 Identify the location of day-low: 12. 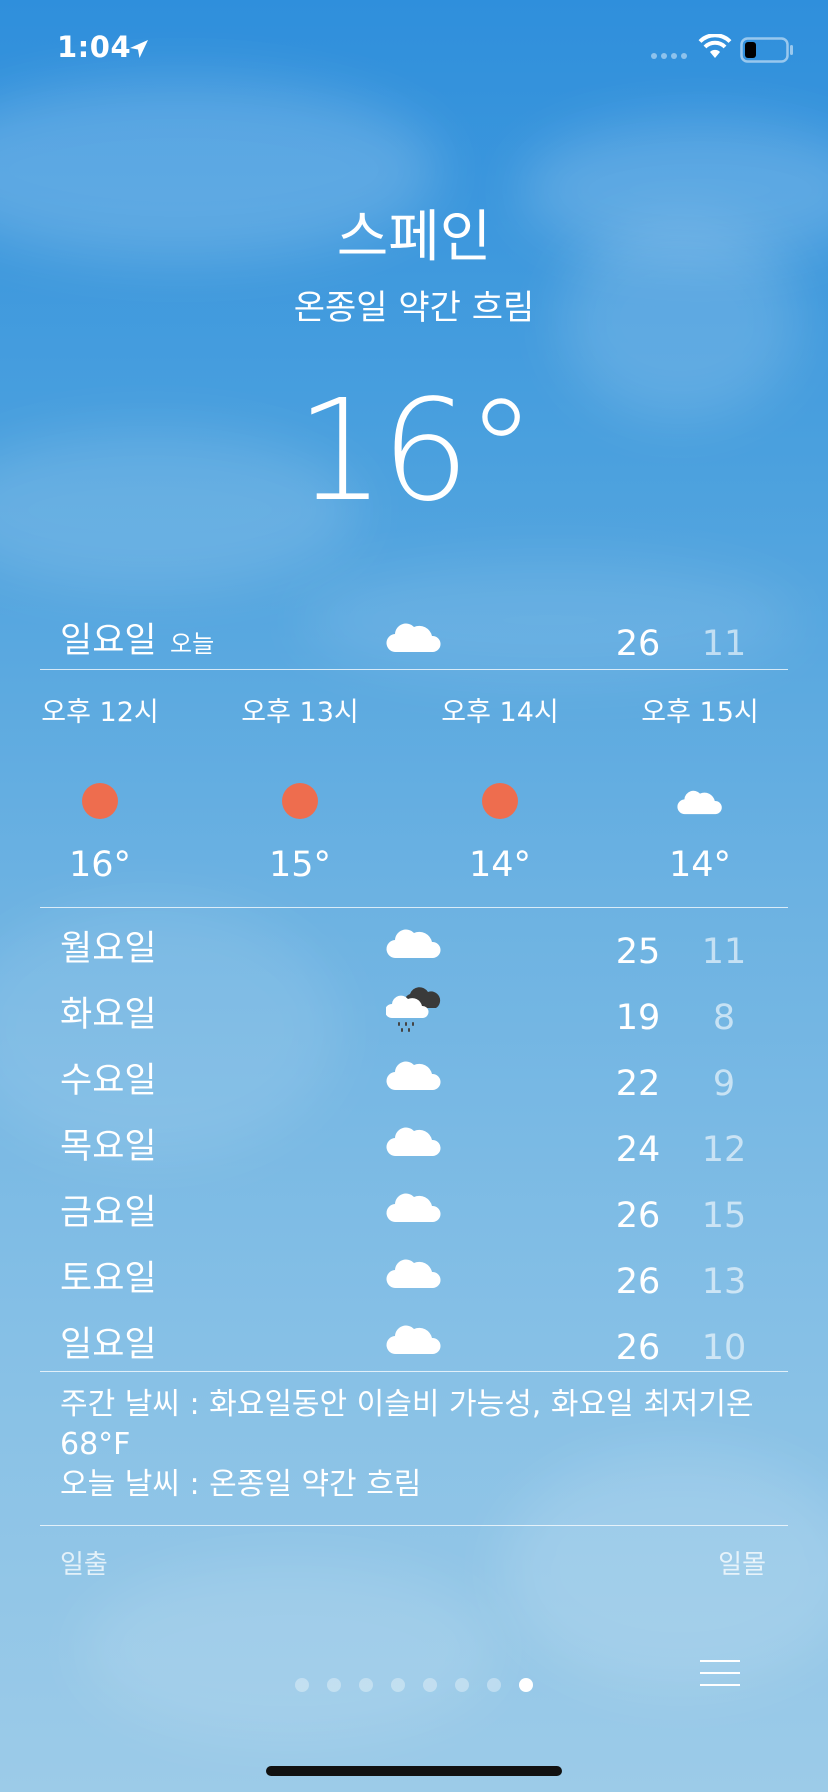
(724, 1150).